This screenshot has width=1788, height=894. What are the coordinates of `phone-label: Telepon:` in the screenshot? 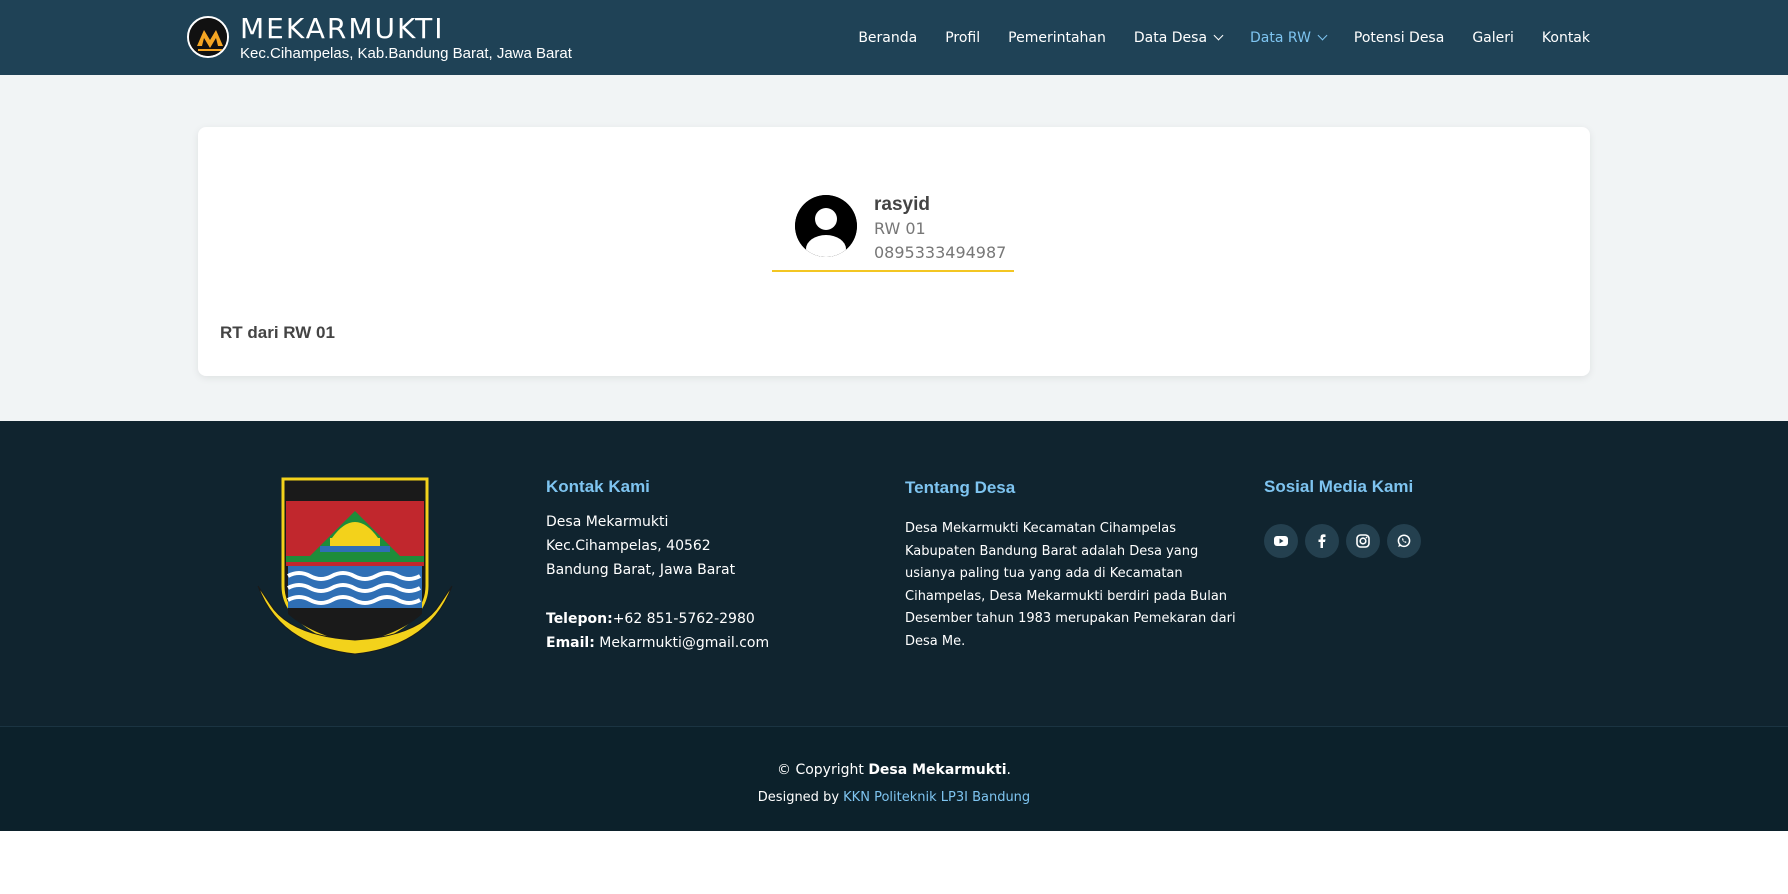 It's located at (579, 619).